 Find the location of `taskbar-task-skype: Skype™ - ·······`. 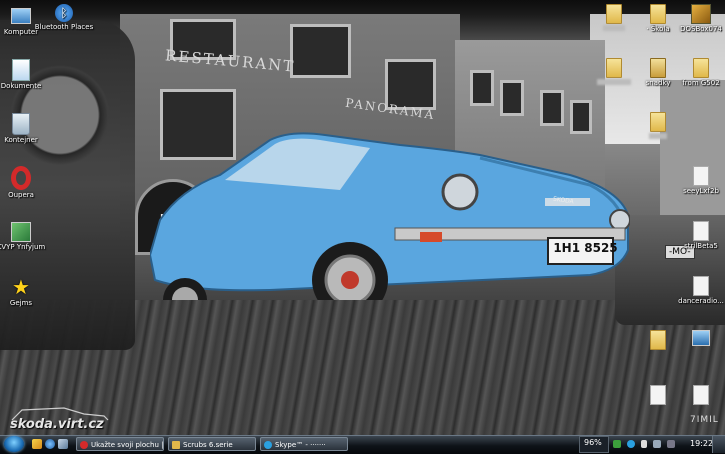

taskbar-task-skype: Skype™ - ······· is located at coordinates (304, 444).